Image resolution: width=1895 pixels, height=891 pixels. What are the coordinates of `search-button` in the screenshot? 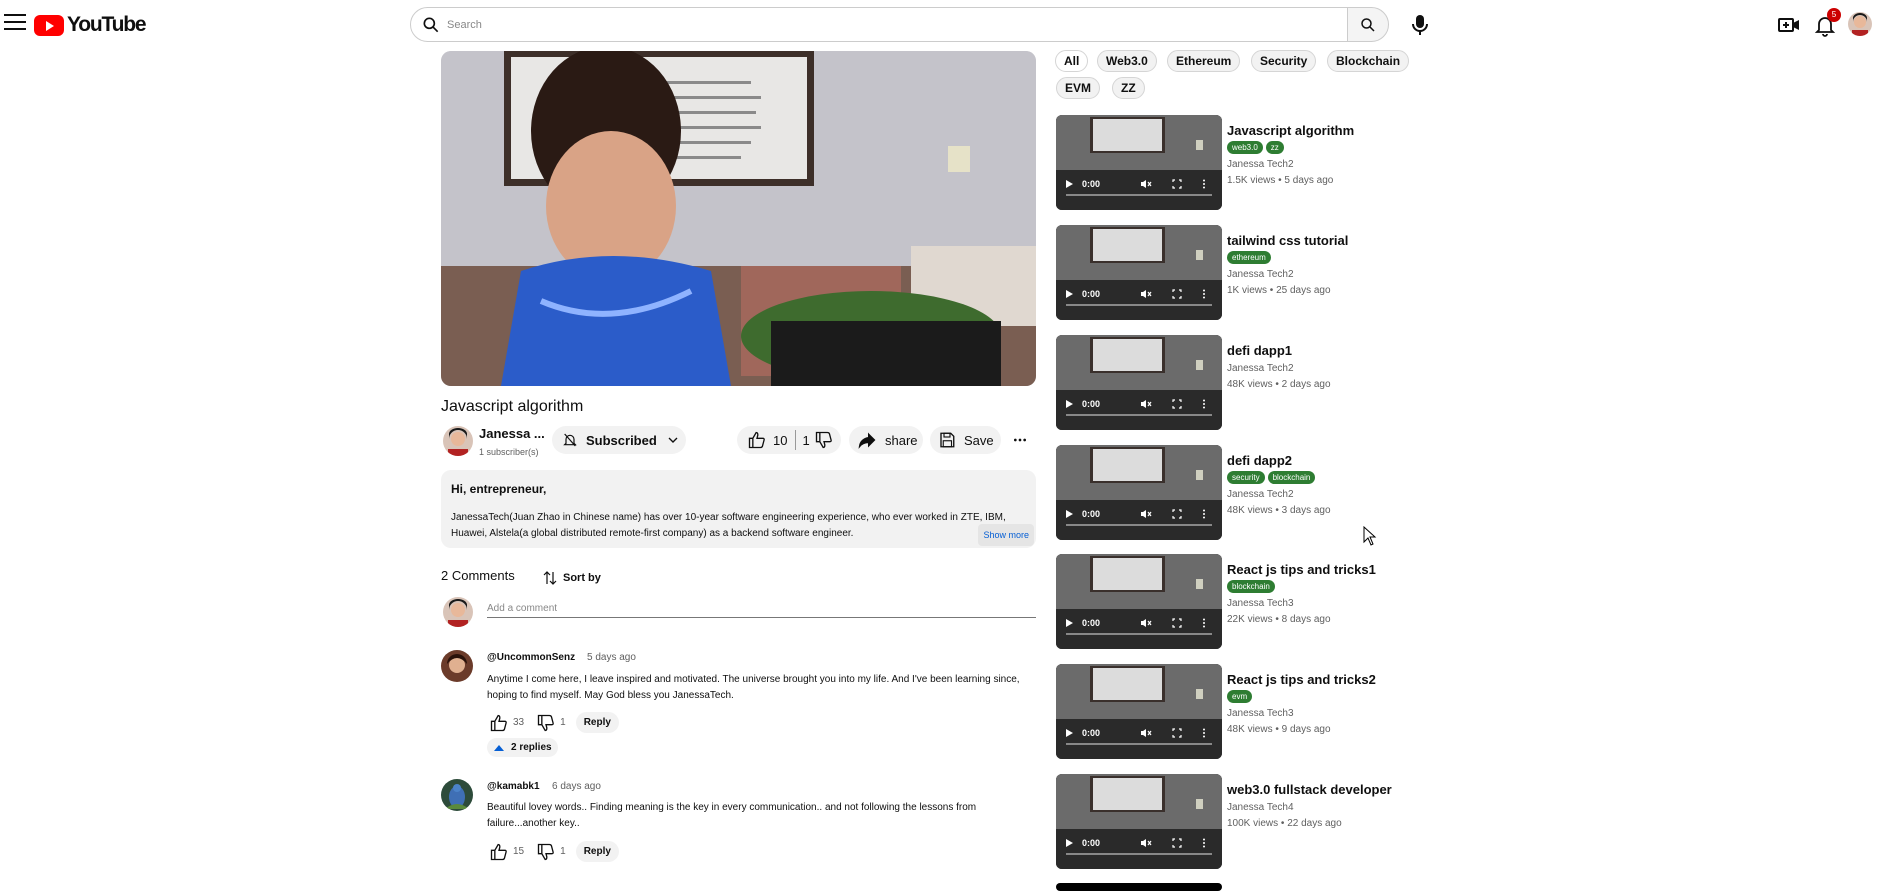 It's located at (1368, 24).